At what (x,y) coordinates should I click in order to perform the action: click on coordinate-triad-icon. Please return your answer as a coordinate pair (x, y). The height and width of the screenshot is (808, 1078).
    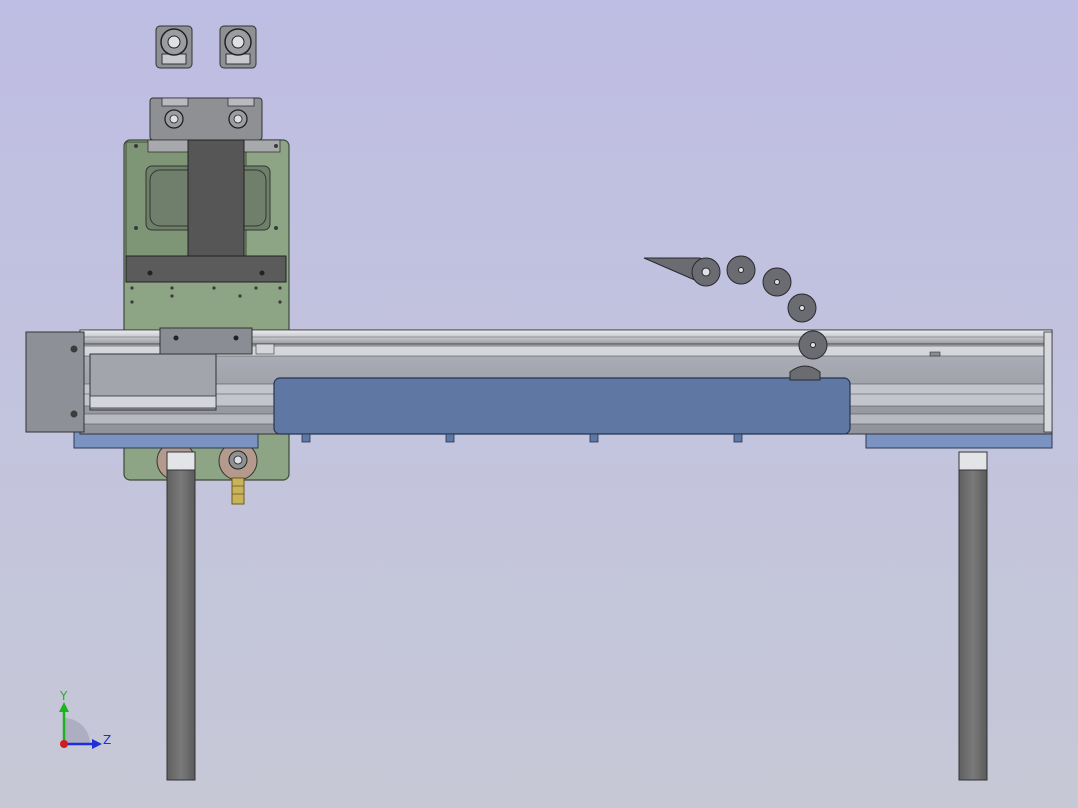
    Looking at the image, I should click on (80, 725).